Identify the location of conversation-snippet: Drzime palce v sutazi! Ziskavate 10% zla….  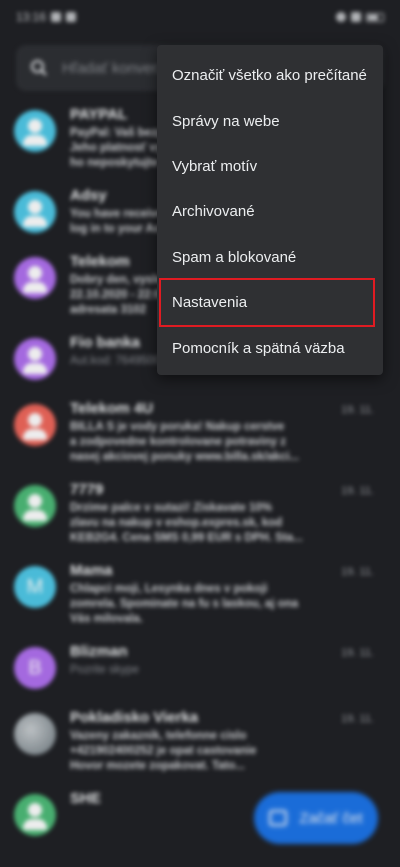
(186, 523).